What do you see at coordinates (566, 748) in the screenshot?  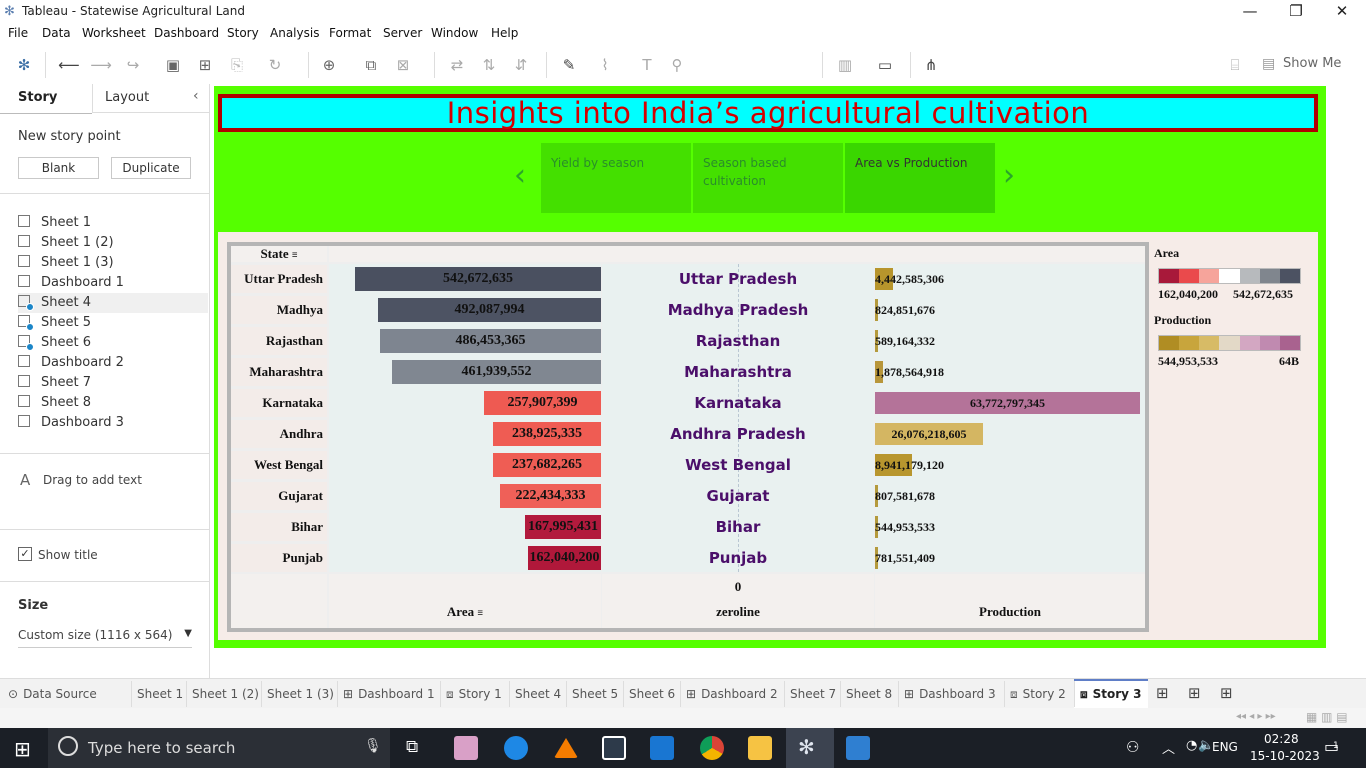 I see `vlc-icon` at bounding box center [566, 748].